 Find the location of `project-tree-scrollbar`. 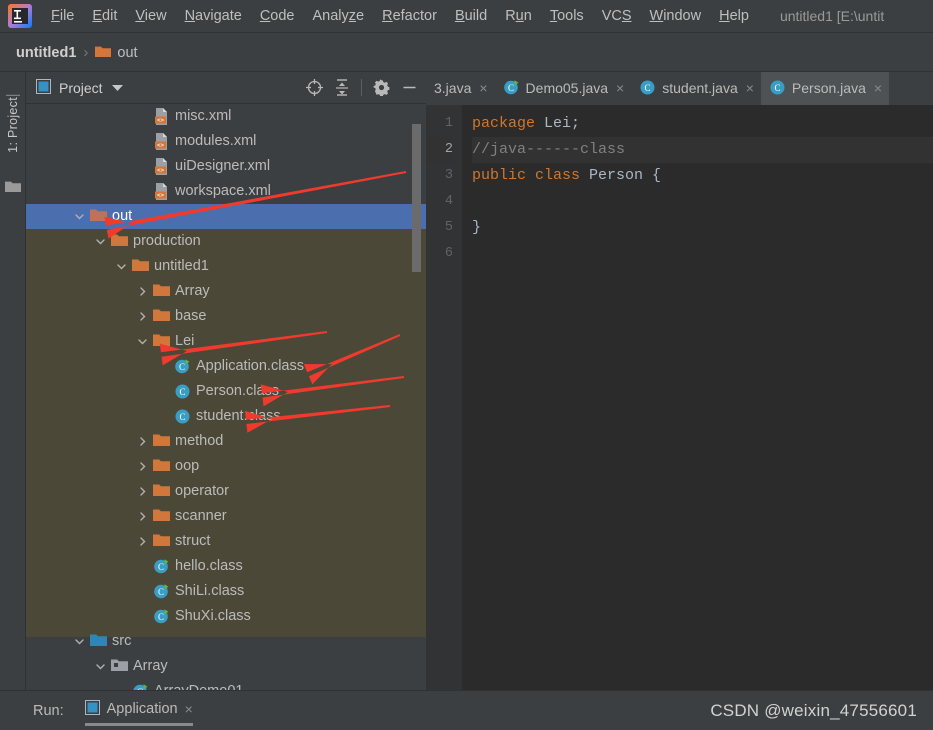

project-tree-scrollbar is located at coordinates (416, 198).